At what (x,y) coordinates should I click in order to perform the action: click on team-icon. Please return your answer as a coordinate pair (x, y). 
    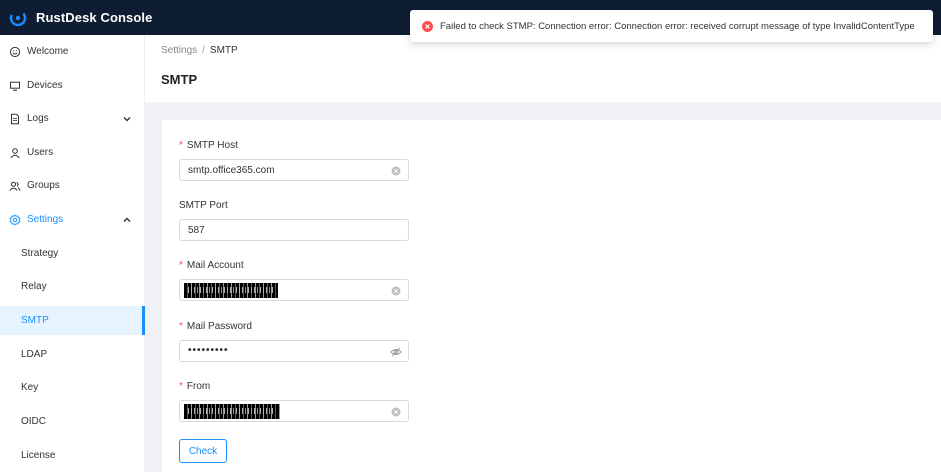
    Looking at the image, I should click on (15, 186).